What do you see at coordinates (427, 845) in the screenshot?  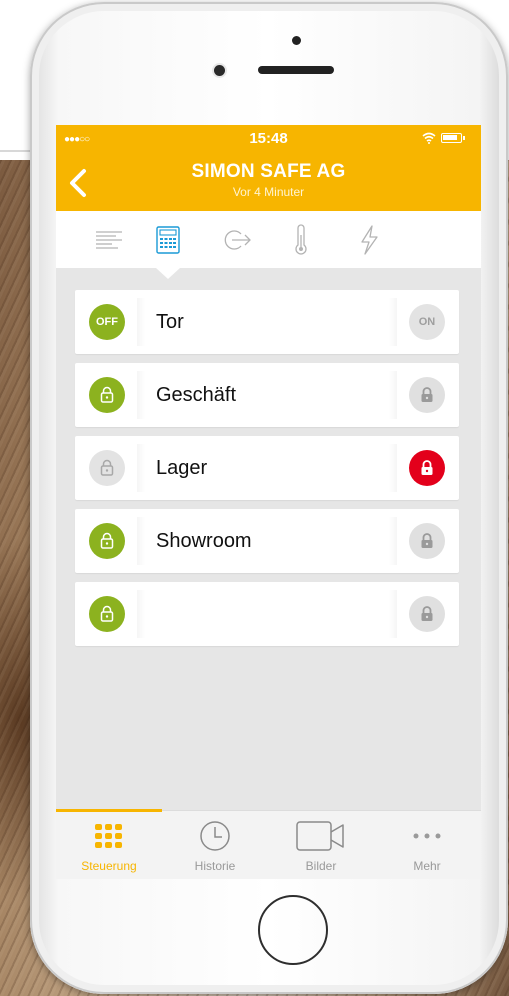 I see `tab-mehr: Mehr` at bounding box center [427, 845].